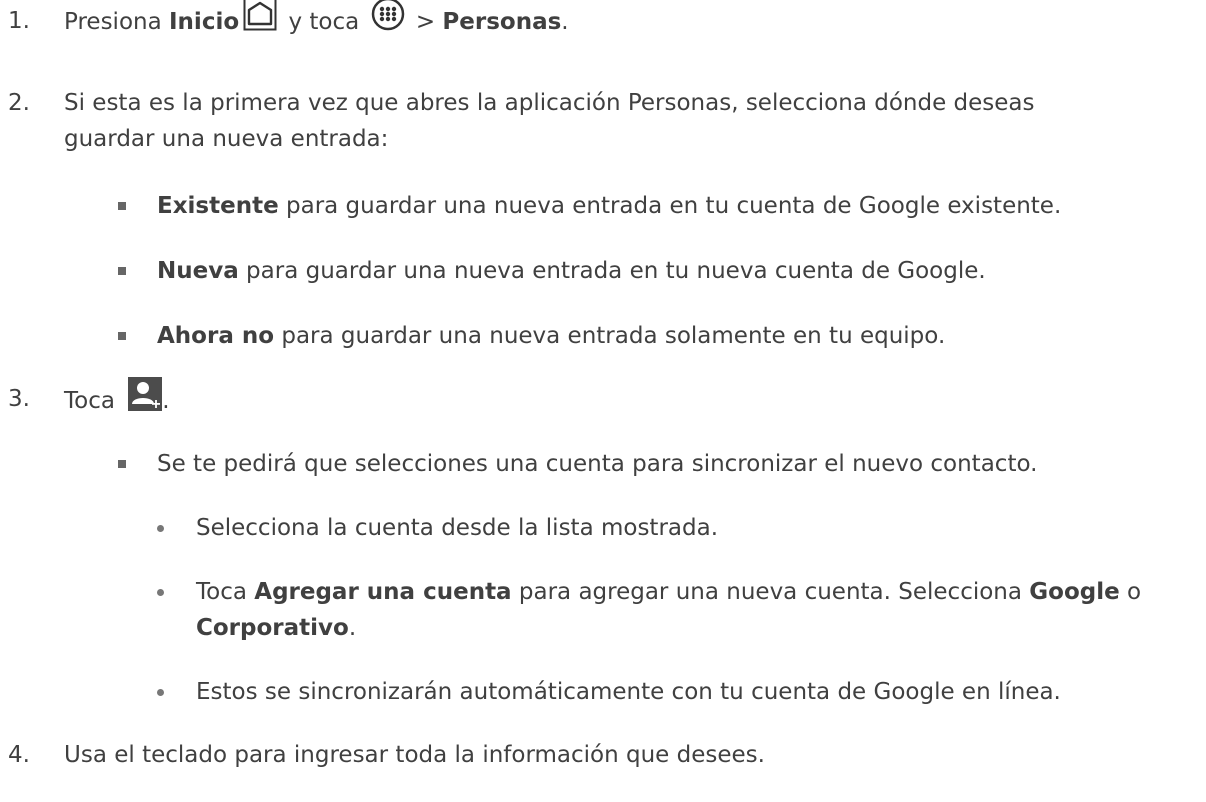 This screenshot has height=802, width=1206. I want to click on apps-icon, so click(388, 21).